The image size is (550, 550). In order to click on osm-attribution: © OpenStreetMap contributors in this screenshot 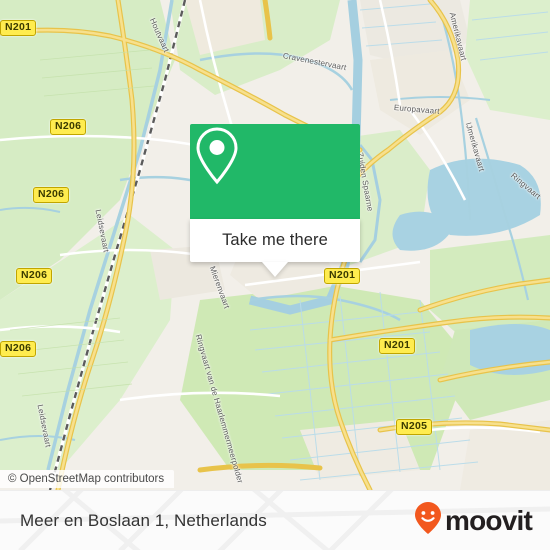, I will do `click(87, 479)`.